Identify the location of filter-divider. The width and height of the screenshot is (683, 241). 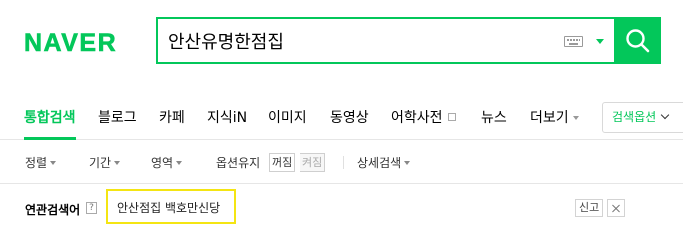
(343, 162).